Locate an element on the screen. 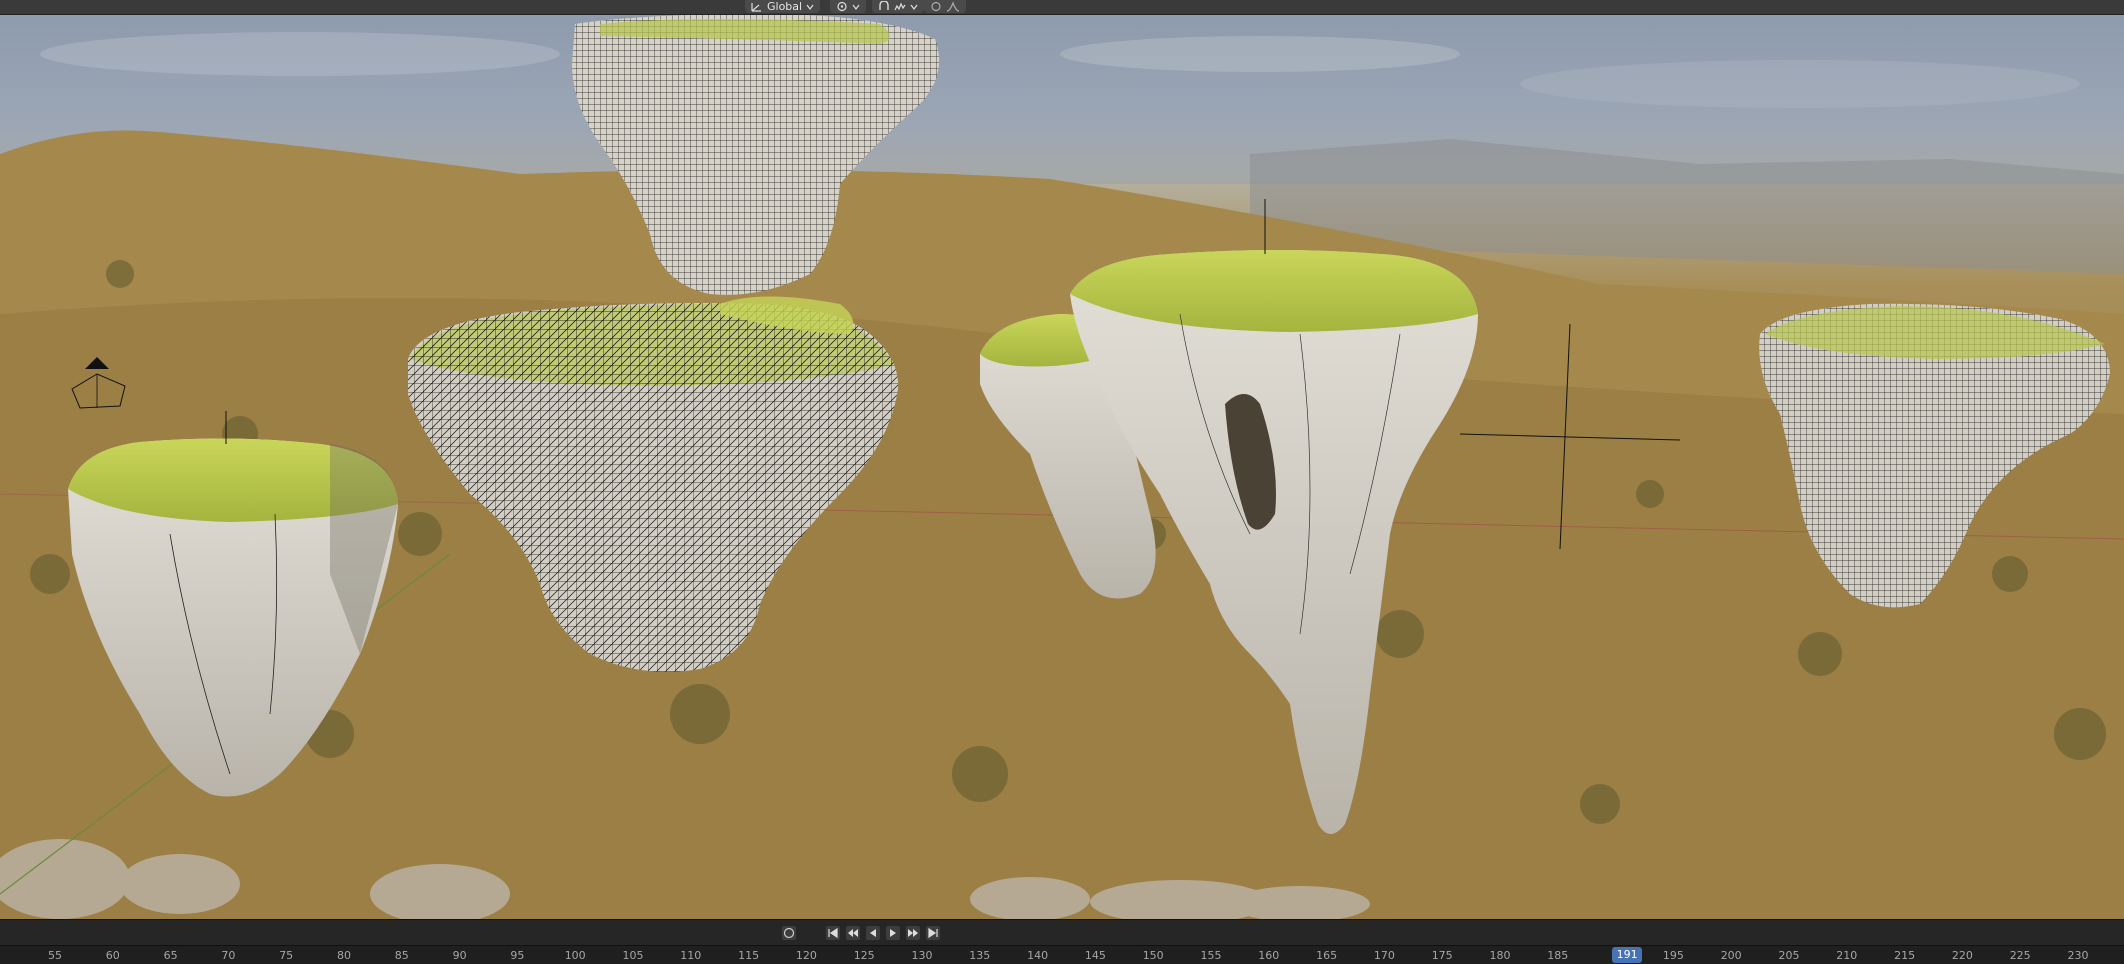 Image resolution: width=2124 pixels, height=964 pixels. frame-tick-label: 130 is located at coordinates (922, 955).